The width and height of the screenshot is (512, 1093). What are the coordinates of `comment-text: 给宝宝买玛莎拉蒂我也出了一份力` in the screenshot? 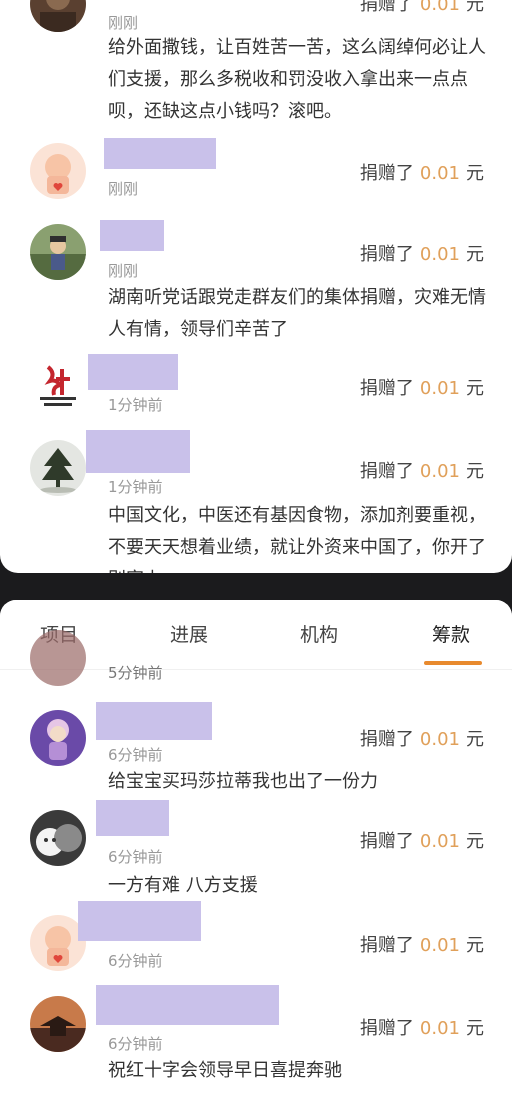 It's located at (243, 781).